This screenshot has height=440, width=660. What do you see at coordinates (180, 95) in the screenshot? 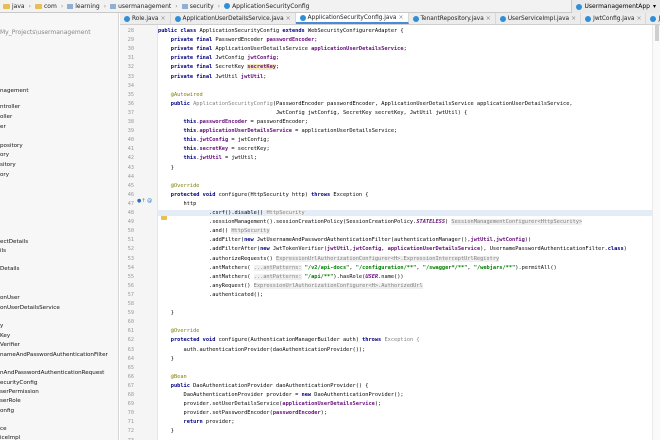
I see `code-line: @Autowired` at bounding box center [180, 95].